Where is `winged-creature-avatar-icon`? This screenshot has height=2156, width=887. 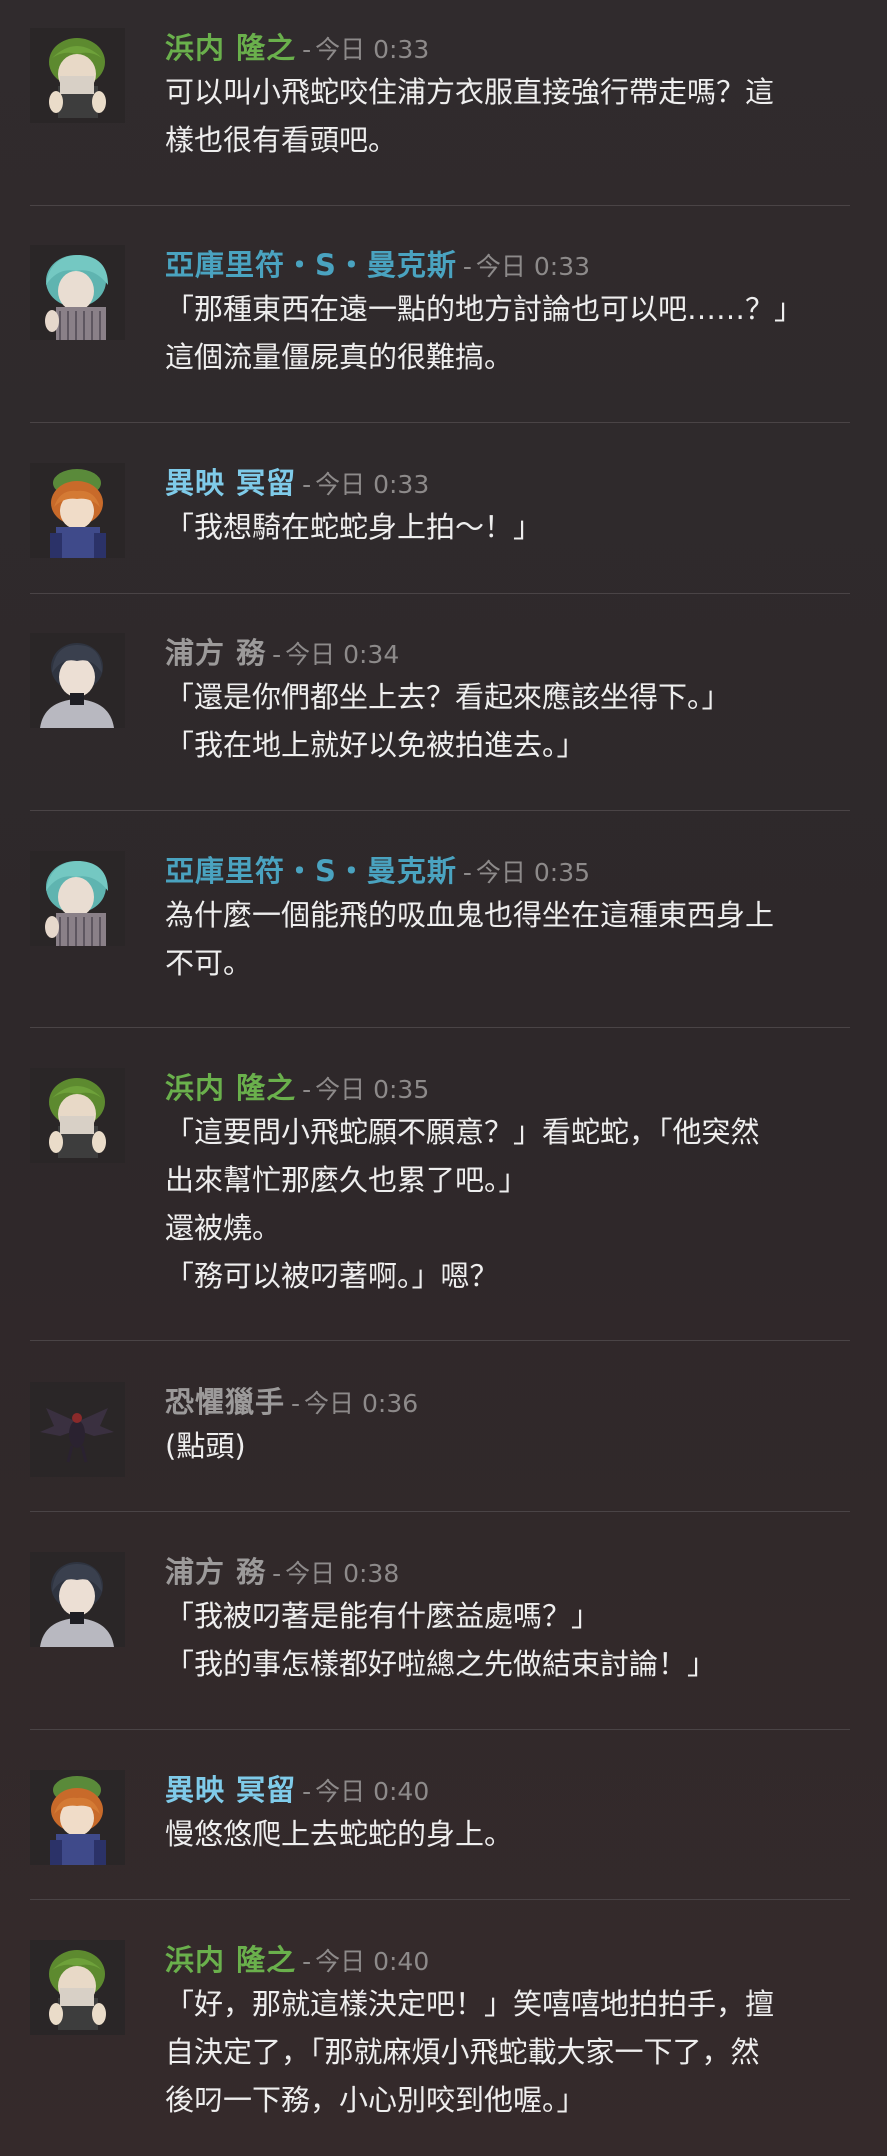 winged-creature-avatar-icon is located at coordinates (77, 1429).